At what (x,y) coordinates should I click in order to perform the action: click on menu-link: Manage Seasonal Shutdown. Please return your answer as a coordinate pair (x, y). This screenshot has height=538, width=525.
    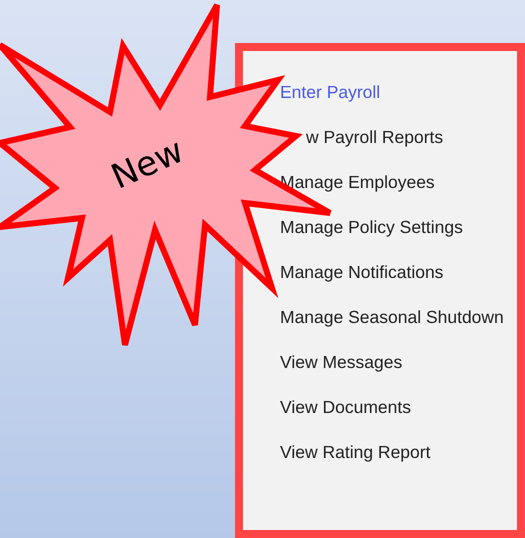
    Looking at the image, I should click on (392, 317).